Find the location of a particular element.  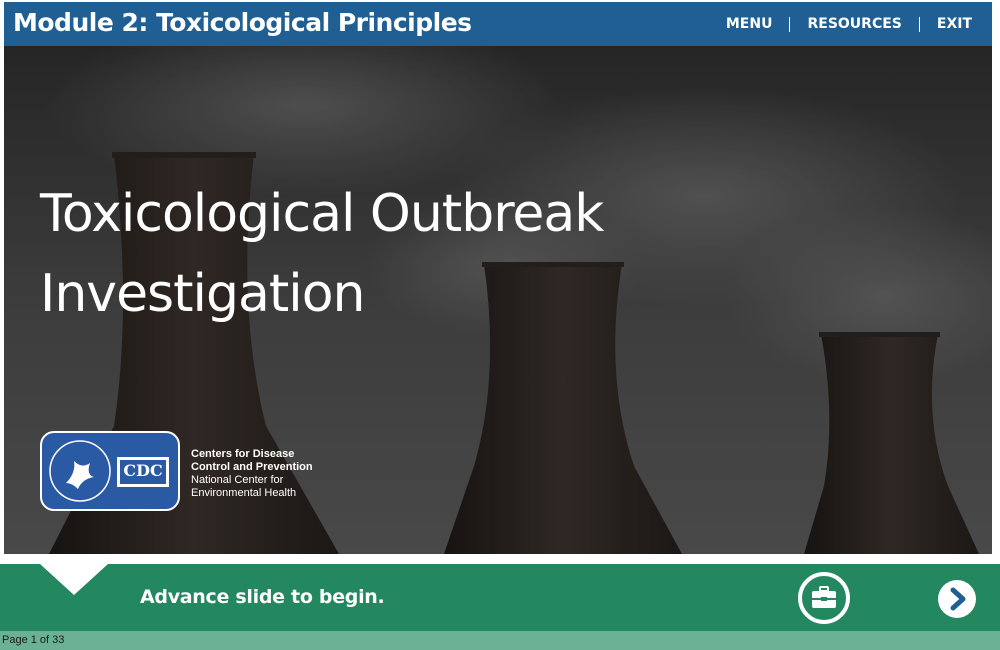

hhs-cdc-logo: CDC is located at coordinates (110, 471).